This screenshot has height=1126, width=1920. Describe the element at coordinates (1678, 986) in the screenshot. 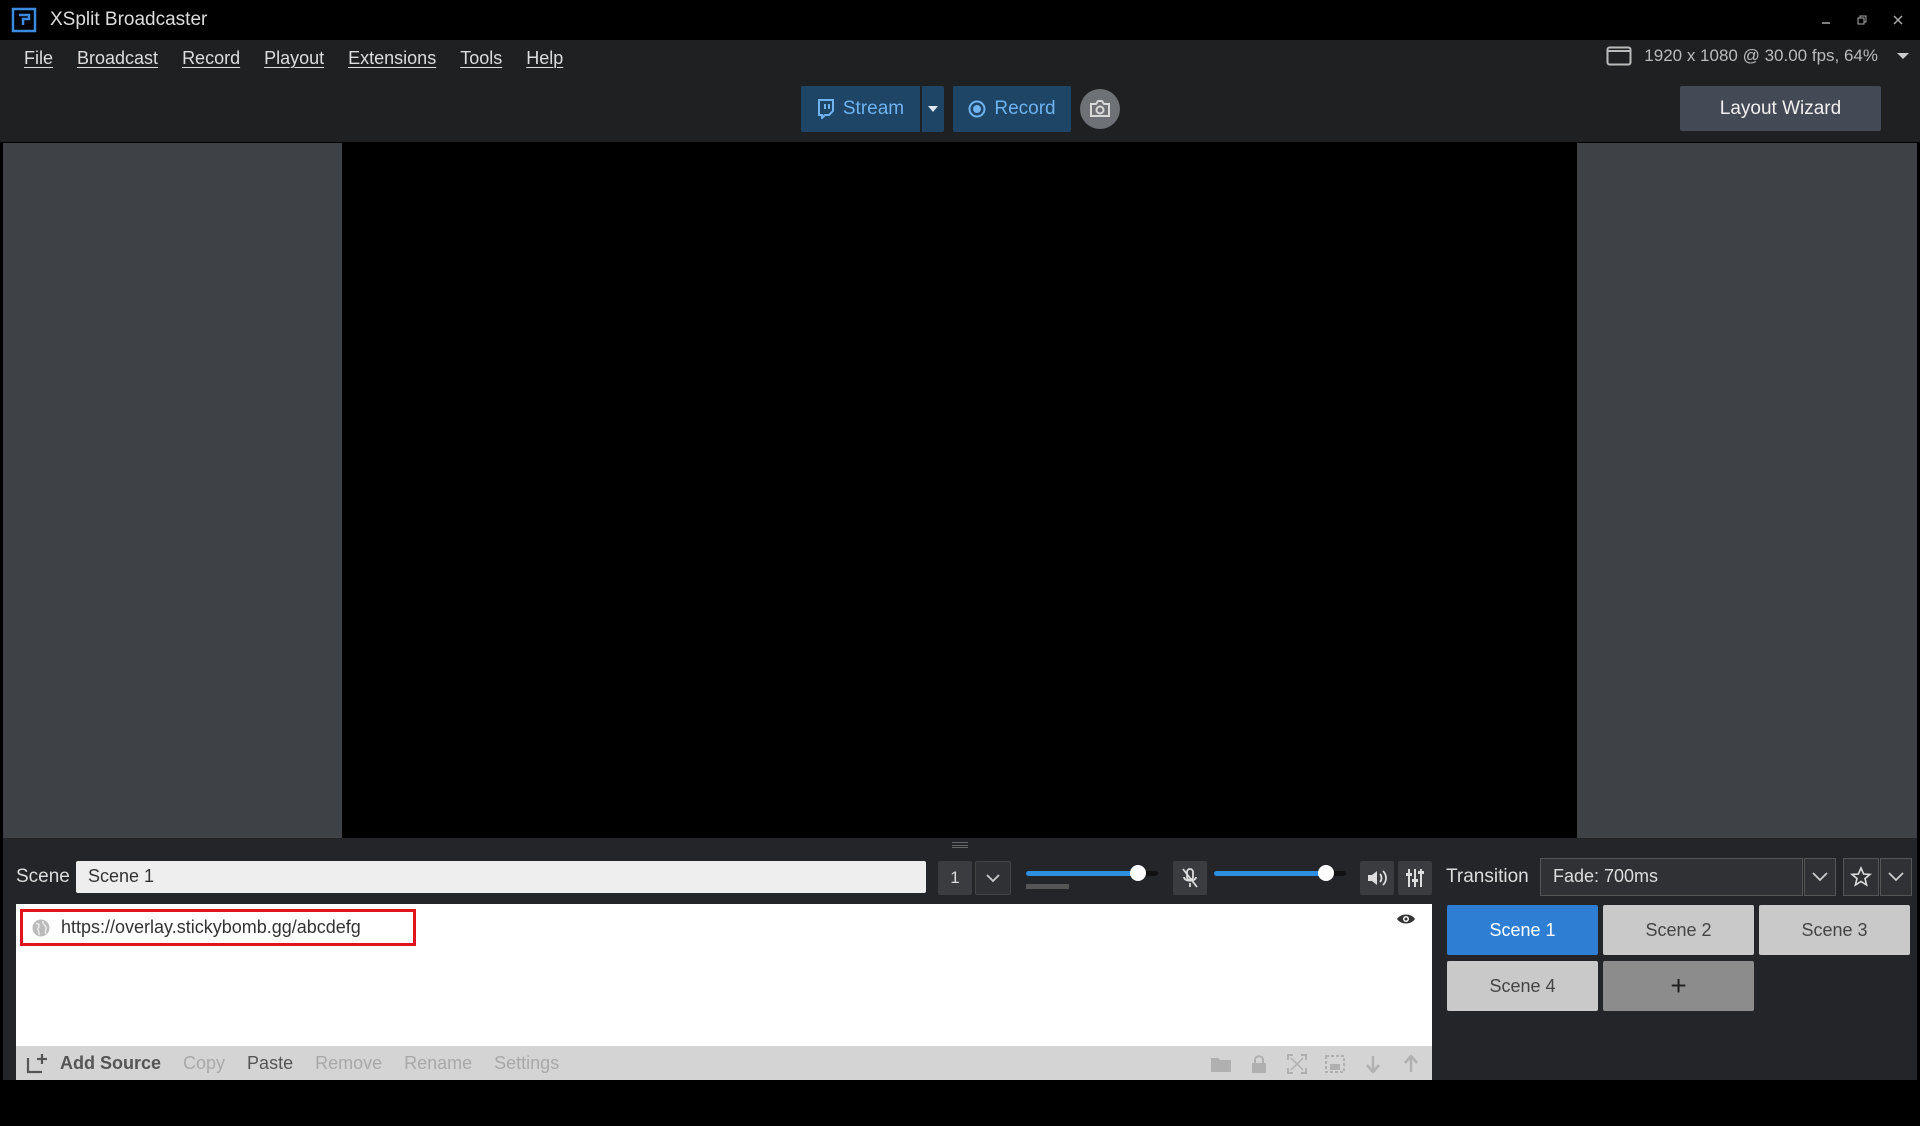

I see `add-scene-button: +` at that location.